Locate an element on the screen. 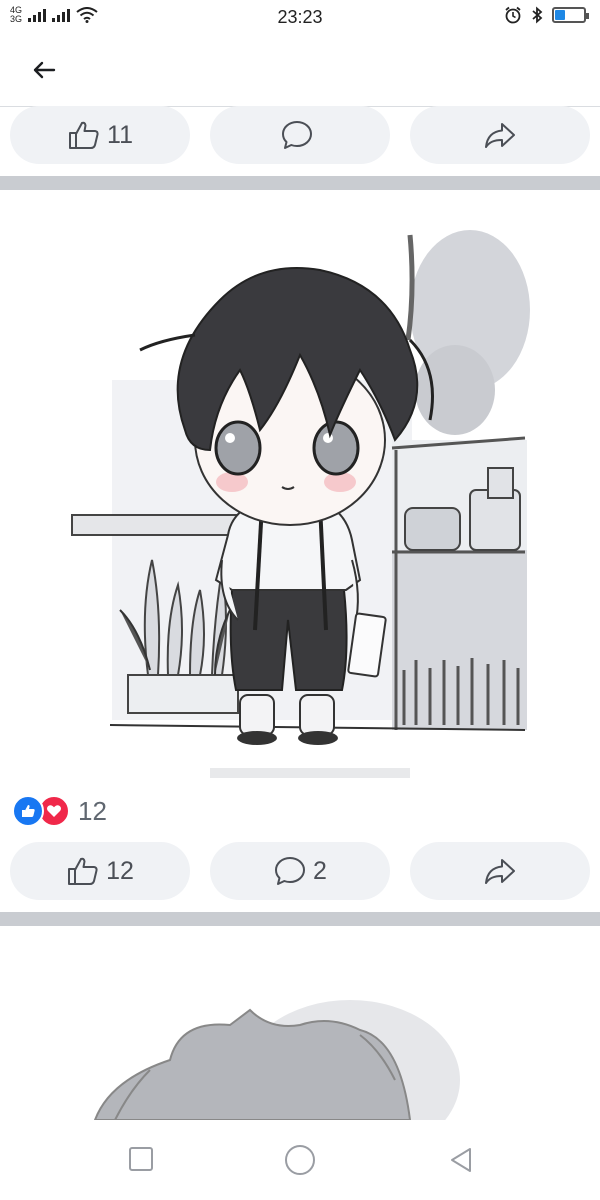 This screenshot has width=600, height=1200. battery-fill is located at coordinates (560, 15).